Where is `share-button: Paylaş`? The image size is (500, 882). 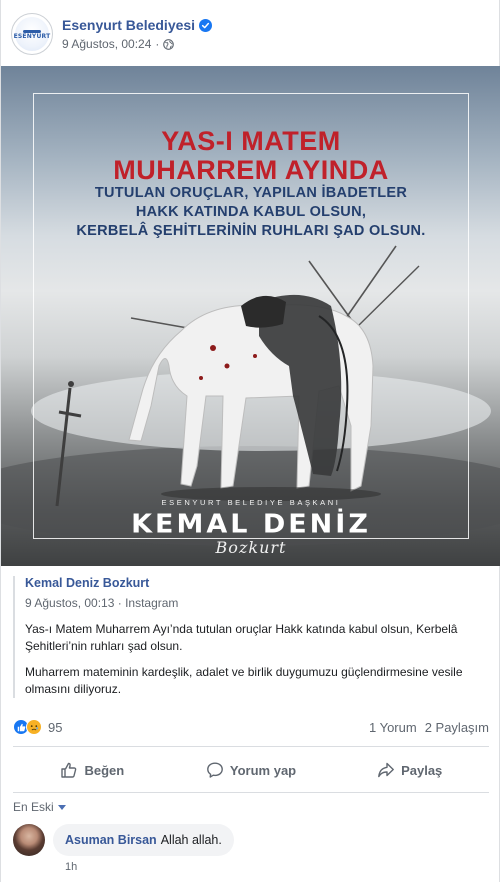
share-button: Paylaş is located at coordinates (409, 770).